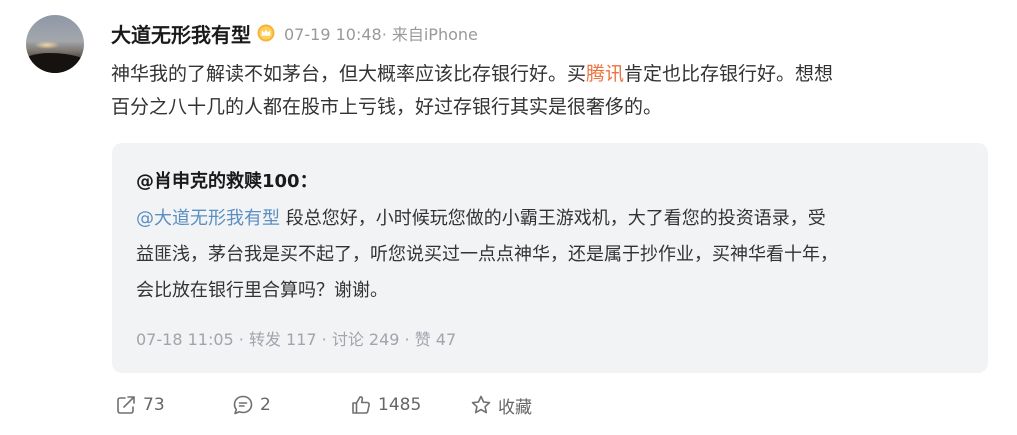 The image size is (1017, 435). What do you see at coordinates (154, 405) in the screenshot?
I see `share-count: 73` at bounding box center [154, 405].